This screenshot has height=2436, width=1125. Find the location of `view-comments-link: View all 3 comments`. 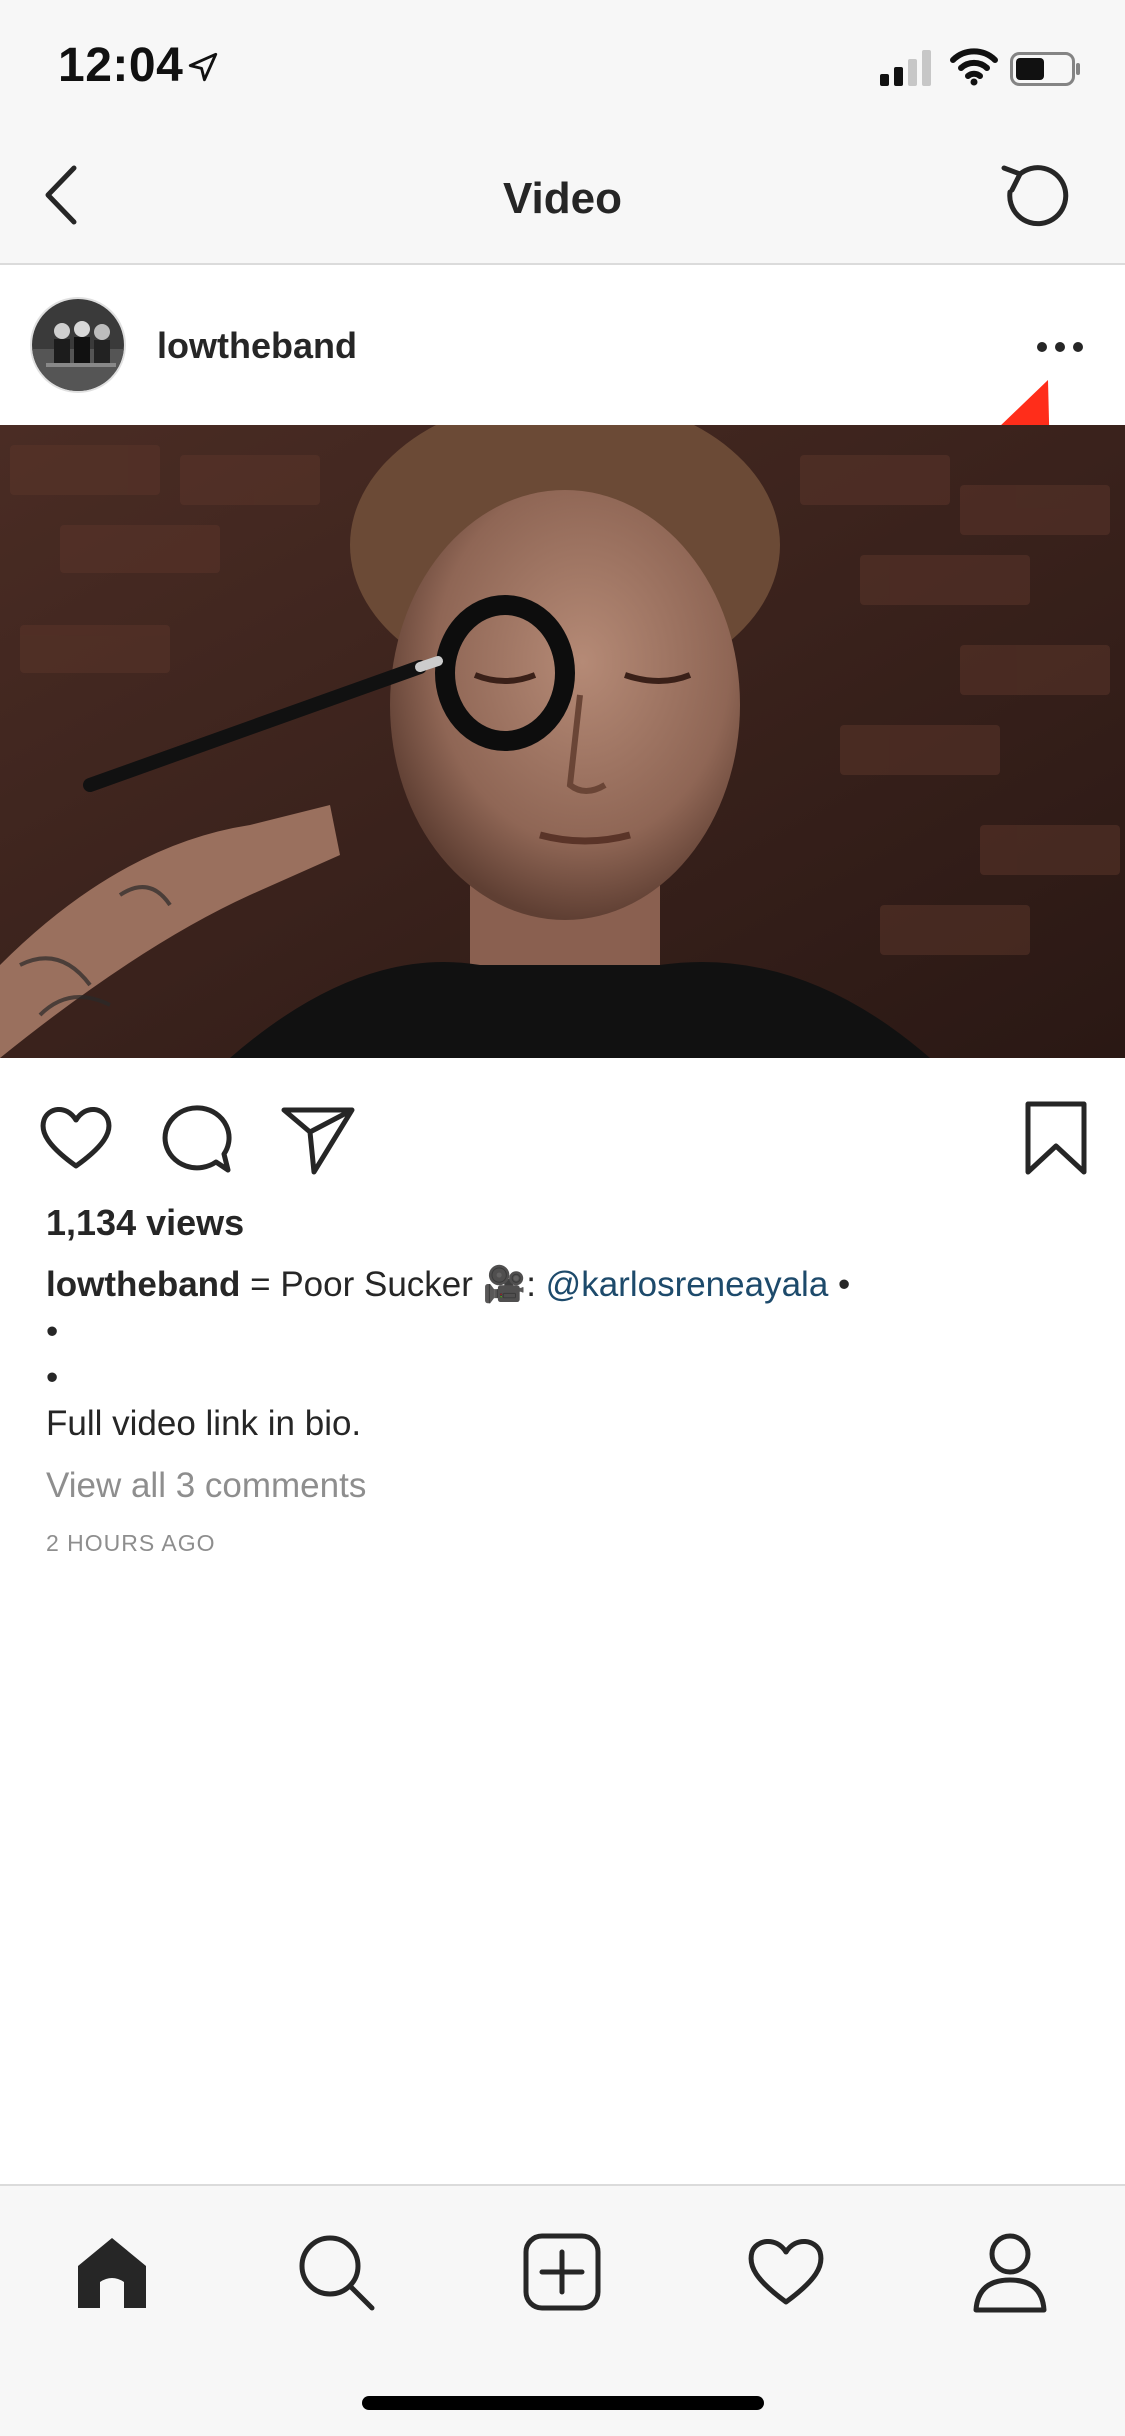

view-comments-link: View all 3 comments is located at coordinates (206, 1486).